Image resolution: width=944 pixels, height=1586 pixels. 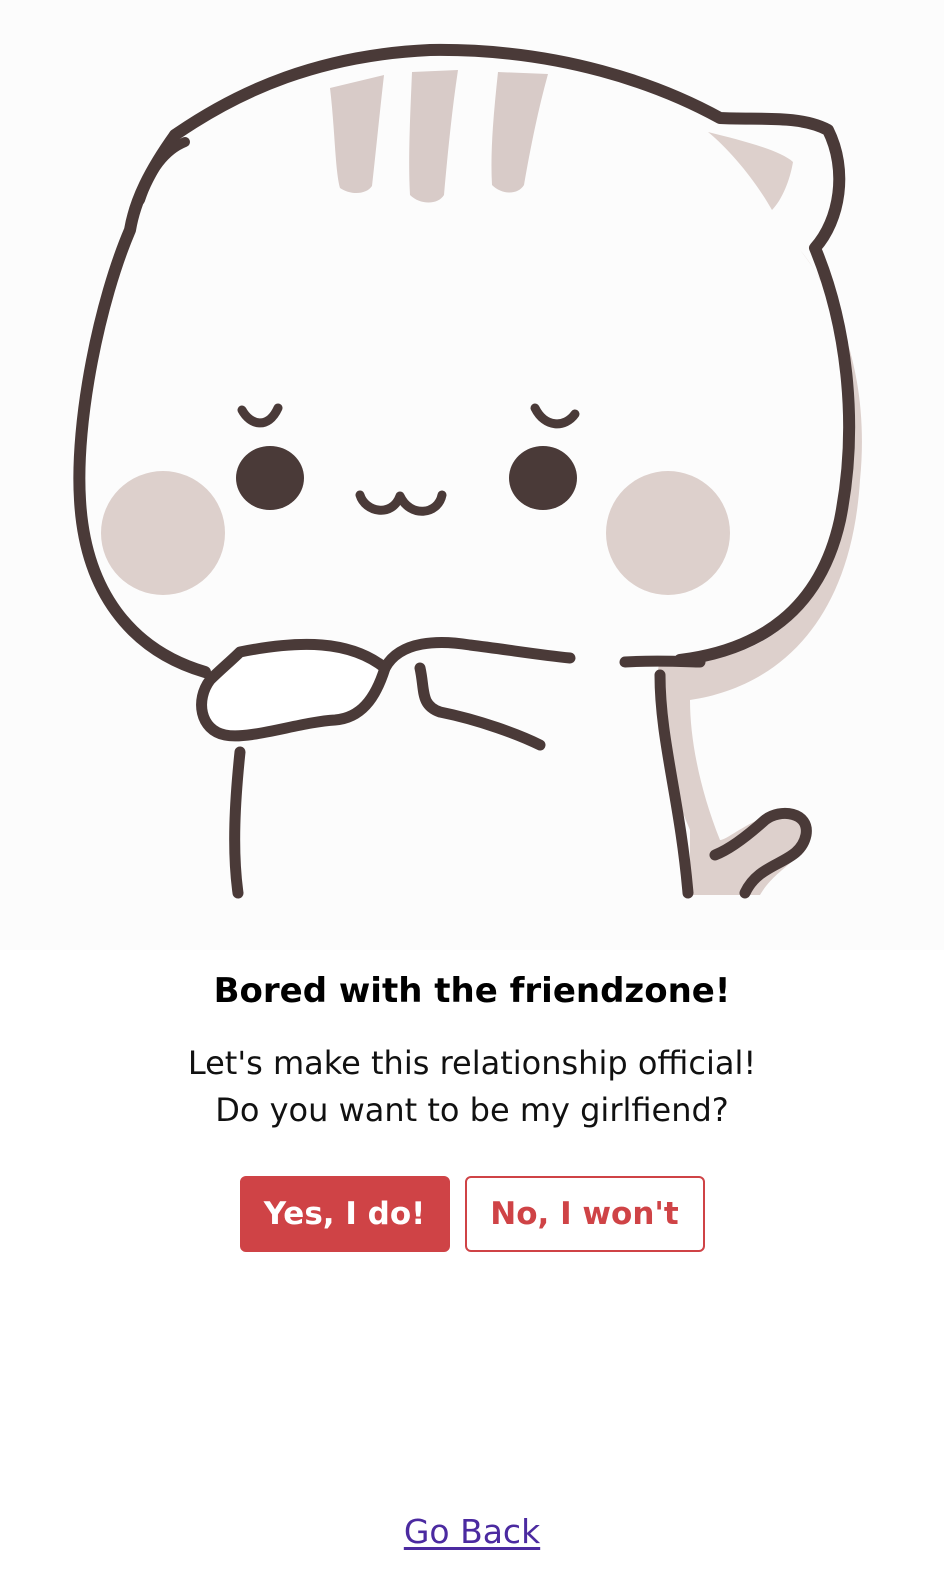 What do you see at coordinates (477, 693) in the screenshot?
I see `right-paw` at bounding box center [477, 693].